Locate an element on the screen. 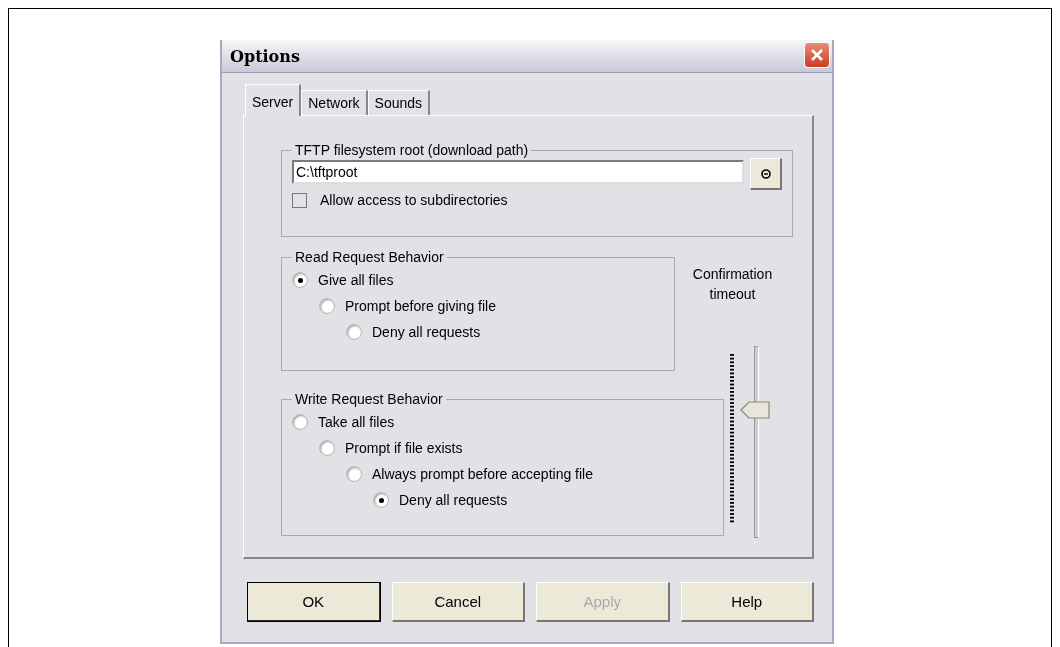 This screenshot has width=1060, height=647. radio-label: Prompt if file exists is located at coordinates (404, 448).